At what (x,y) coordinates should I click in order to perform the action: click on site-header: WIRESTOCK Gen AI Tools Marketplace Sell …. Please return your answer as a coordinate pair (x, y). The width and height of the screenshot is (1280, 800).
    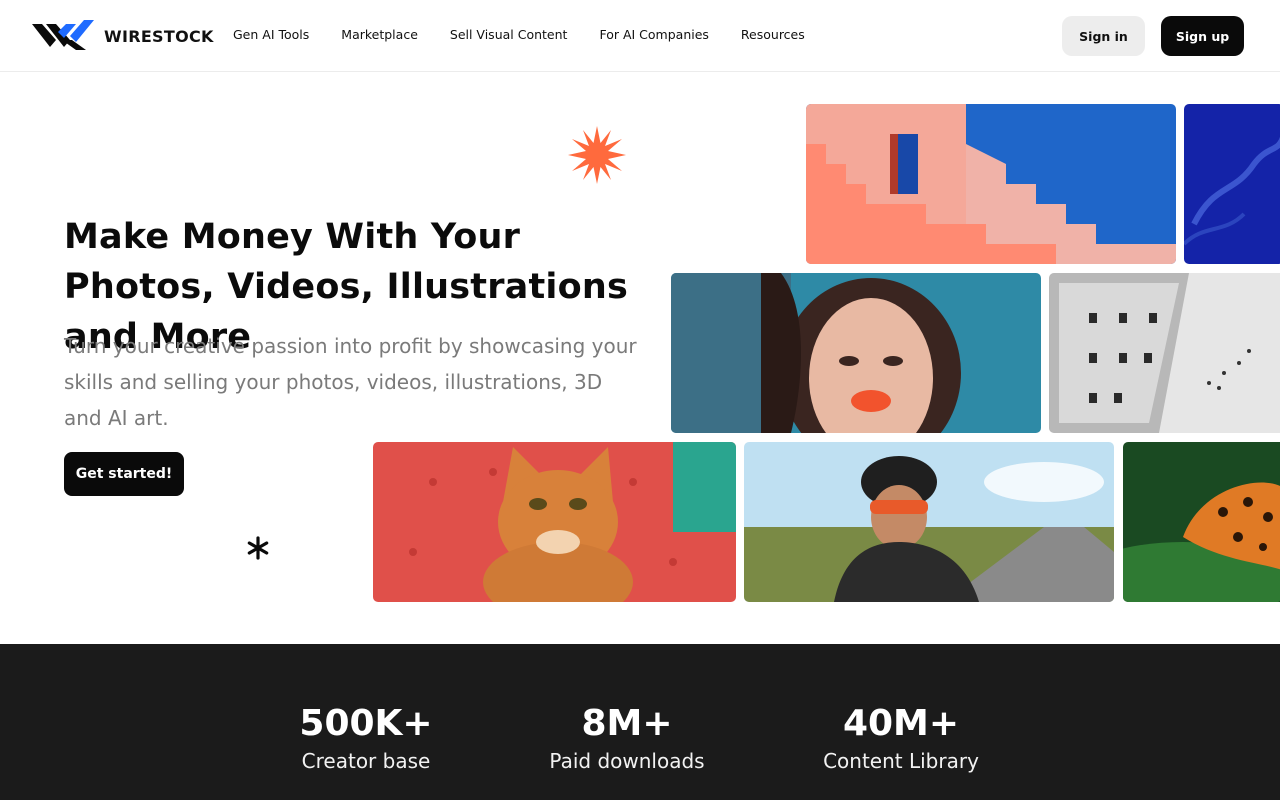
    Looking at the image, I should click on (640, 36).